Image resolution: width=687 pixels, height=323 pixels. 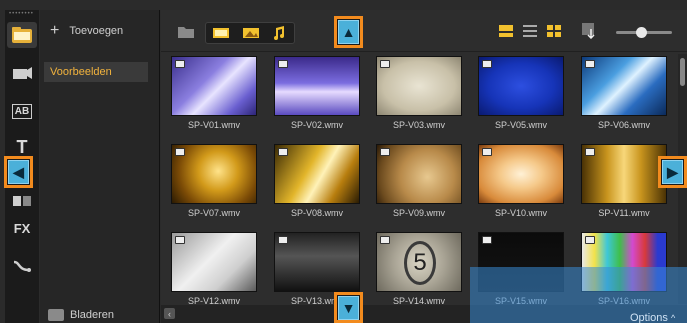 I want to click on thumbnail-image: 5, so click(x=419, y=262).